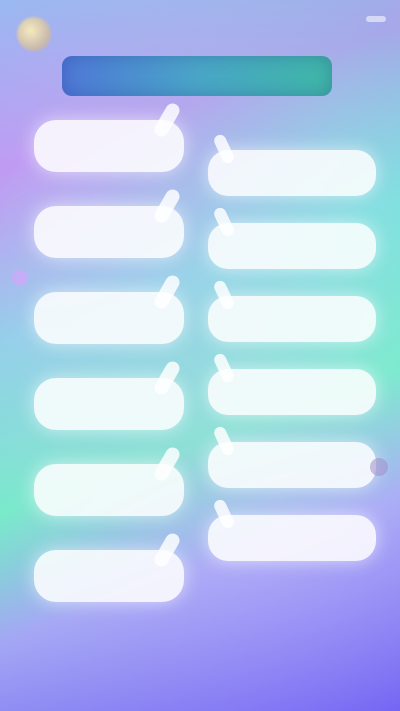  Describe the element at coordinates (34, 34) in the screenshot. I see `profile-avatar-icon` at that location.